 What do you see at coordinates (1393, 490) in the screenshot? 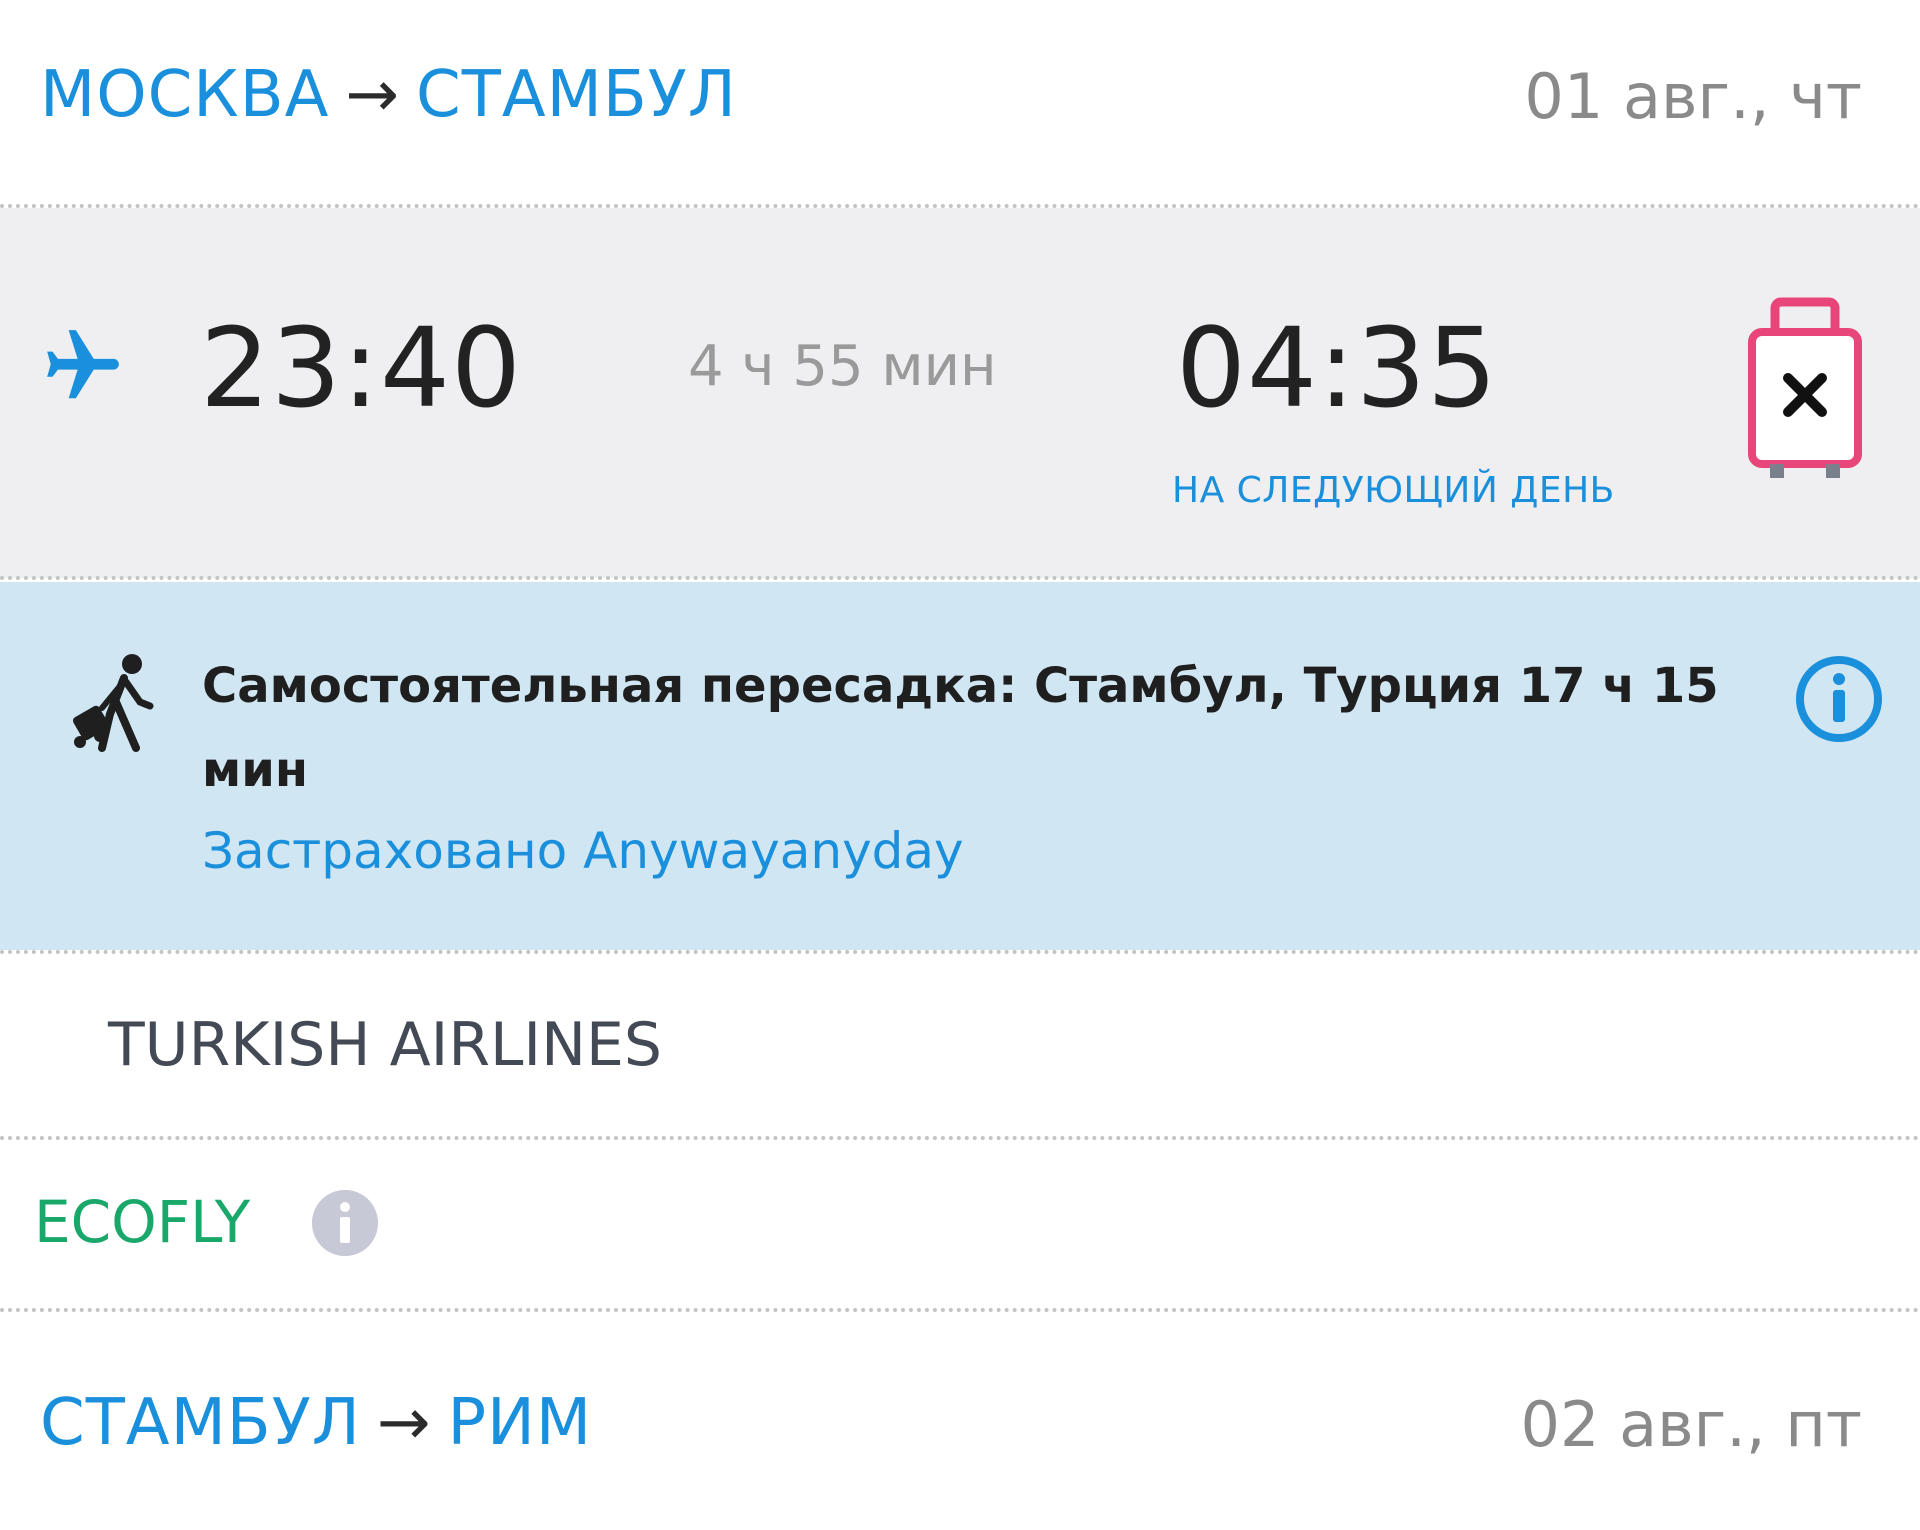
I see `next-day-label: НА СЛЕДУЮЩИЙ ДЕНЬ` at bounding box center [1393, 490].